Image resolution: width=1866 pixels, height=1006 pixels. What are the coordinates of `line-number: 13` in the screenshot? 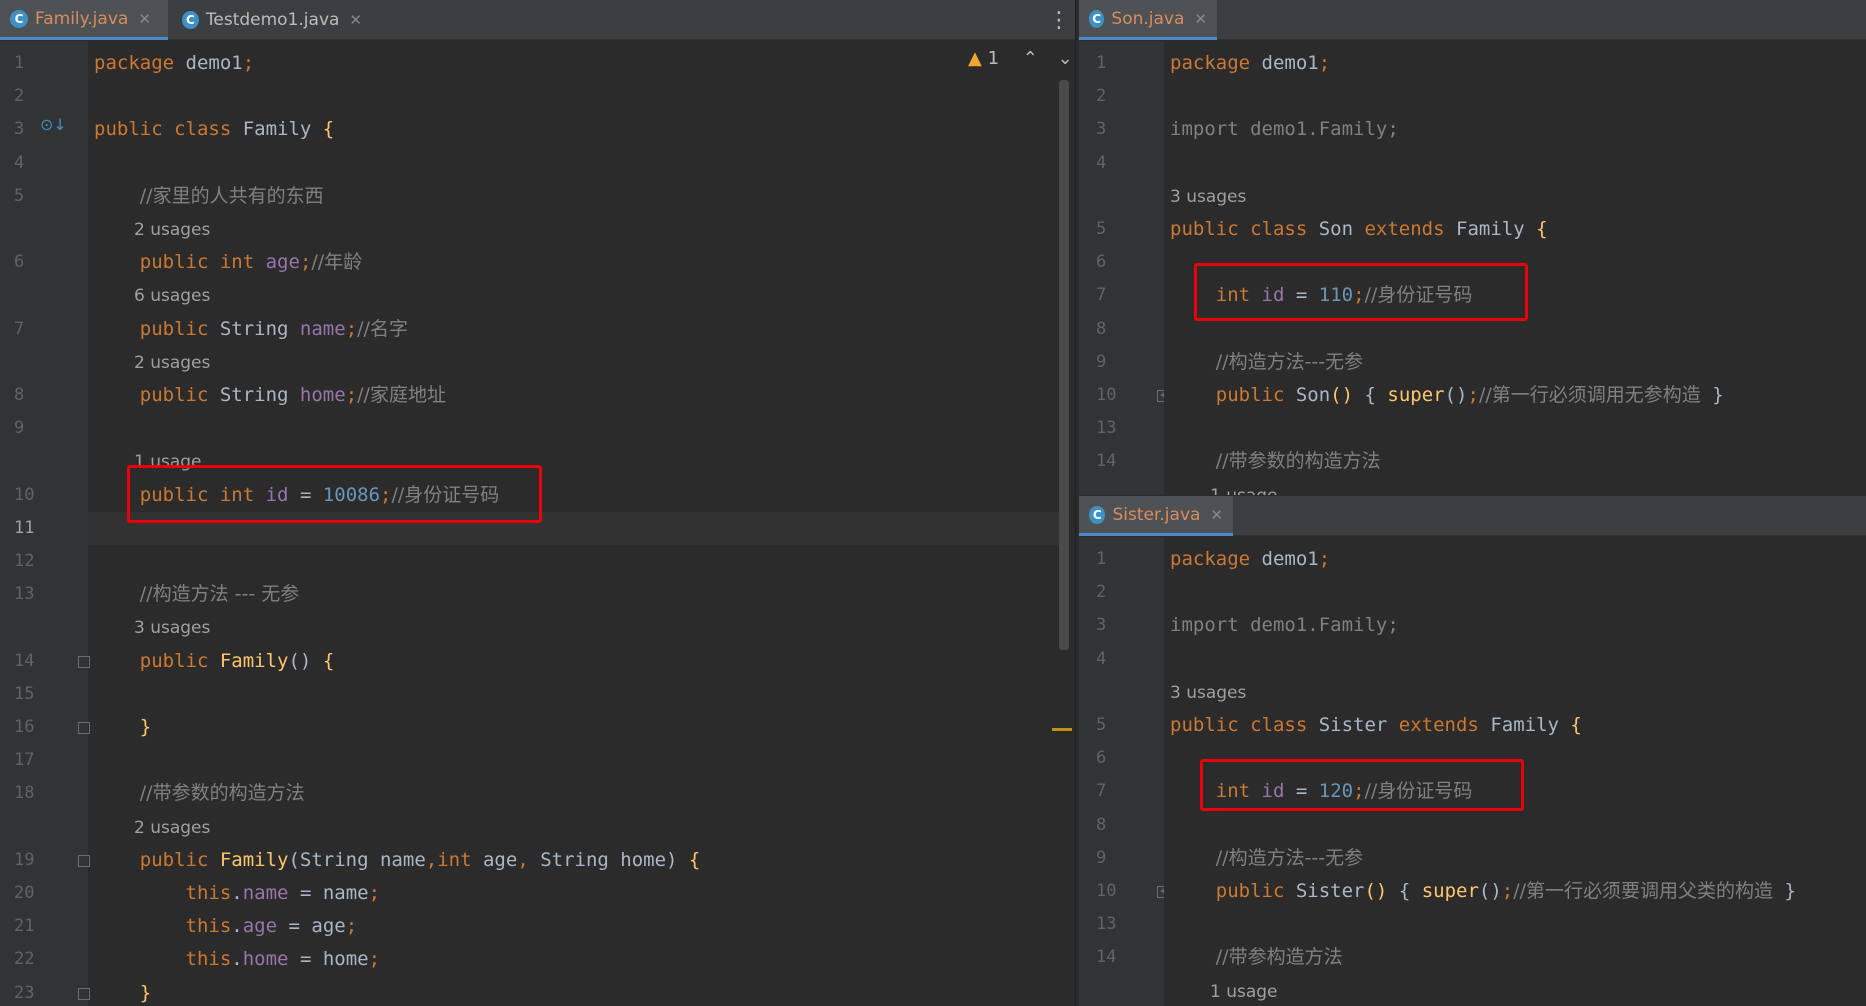 It's located at (1106, 924).